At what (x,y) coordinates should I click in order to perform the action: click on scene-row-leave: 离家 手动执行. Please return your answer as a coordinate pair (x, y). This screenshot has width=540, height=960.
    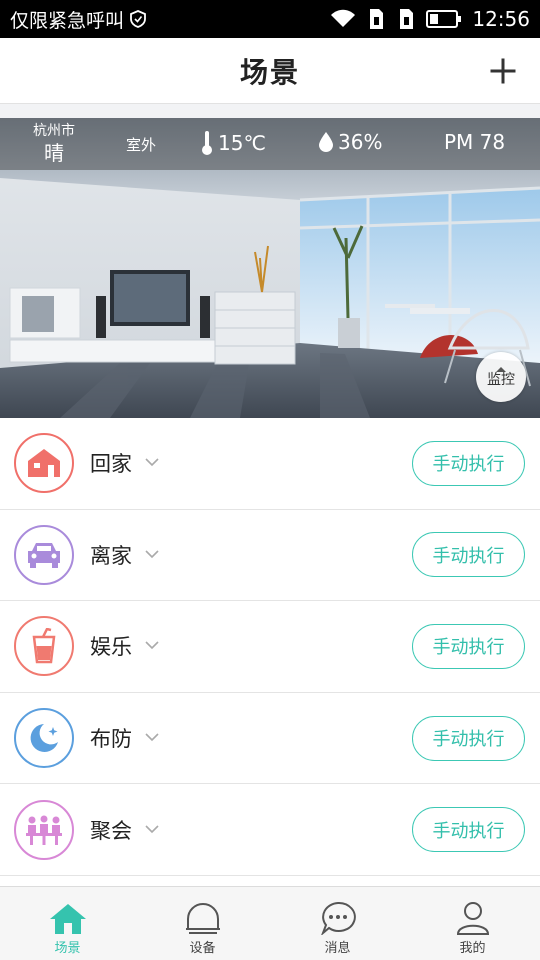
    Looking at the image, I should click on (270, 555).